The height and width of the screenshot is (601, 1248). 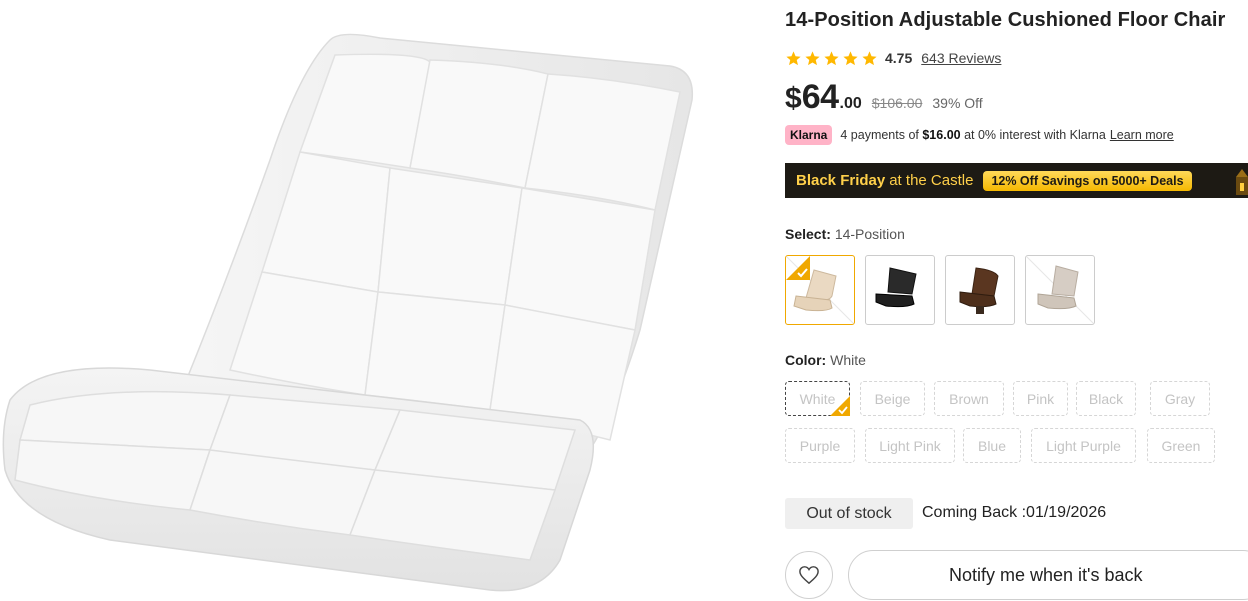 I want to click on color-label: Color: White, so click(x=825, y=360).